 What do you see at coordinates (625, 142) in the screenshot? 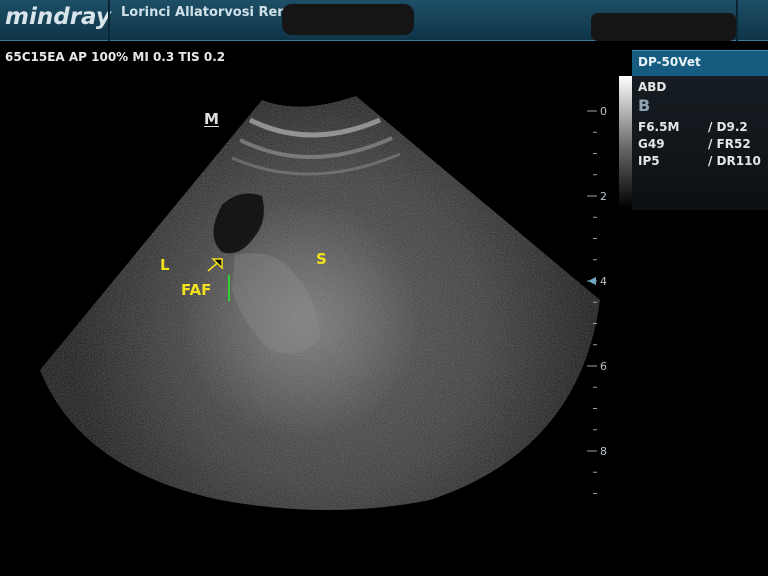
I see `grayscale-map-bar` at bounding box center [625, 142].